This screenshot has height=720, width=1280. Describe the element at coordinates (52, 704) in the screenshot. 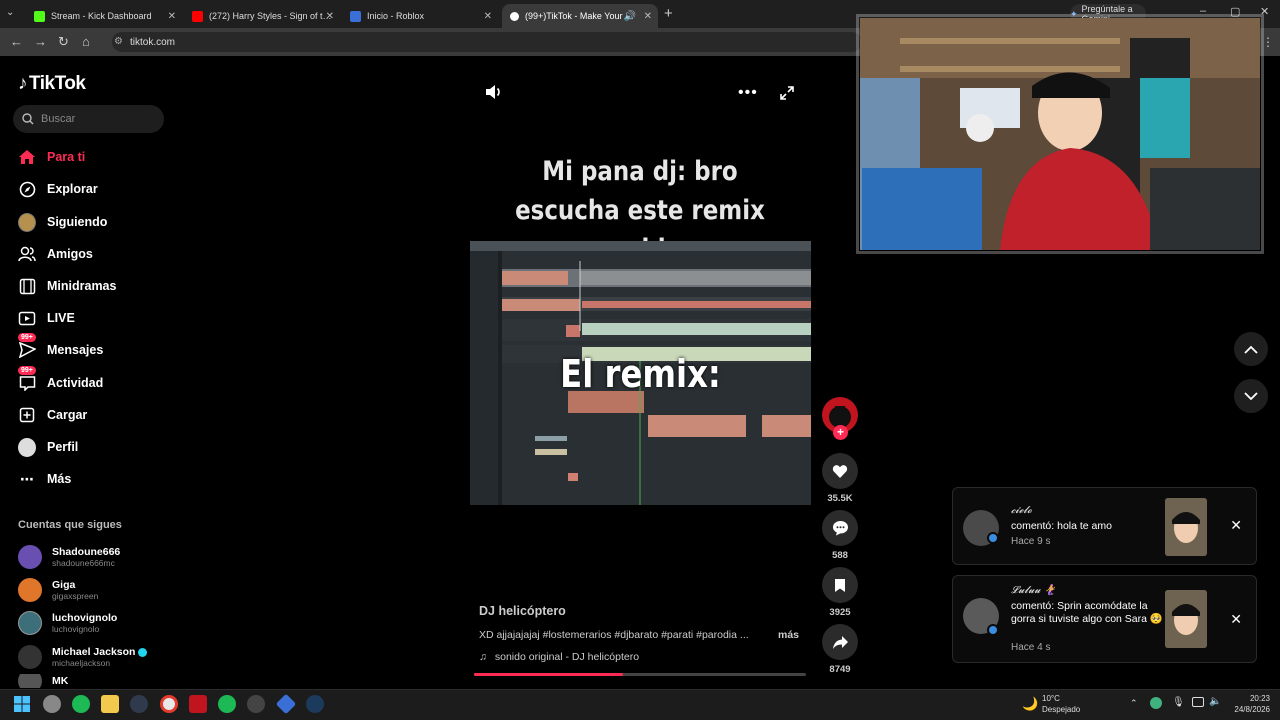

I see `obs-icon` at that location.